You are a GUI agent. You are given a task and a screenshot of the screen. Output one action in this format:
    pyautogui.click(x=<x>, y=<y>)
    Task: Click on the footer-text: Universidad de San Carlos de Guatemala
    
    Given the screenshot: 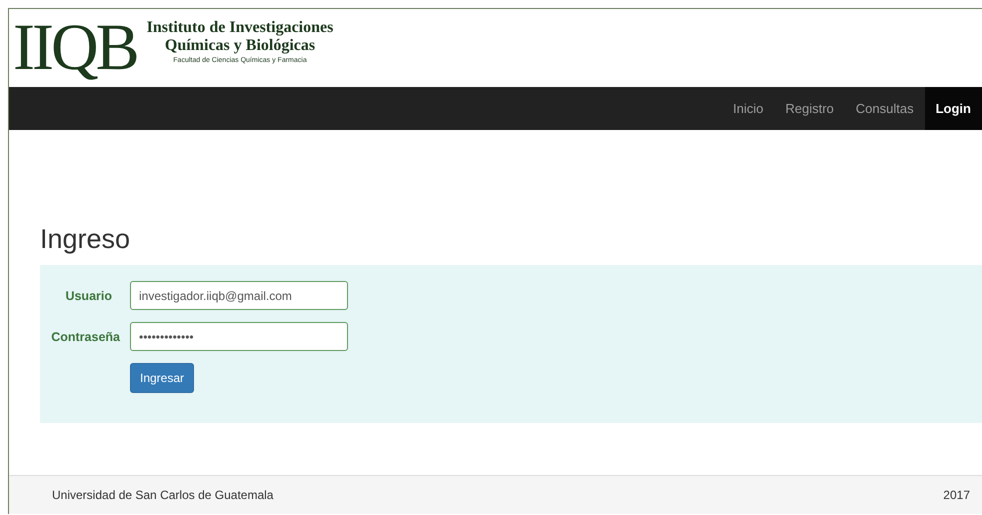 What is the action you would take?
    pyautogui.click(x=163, y=495)
    